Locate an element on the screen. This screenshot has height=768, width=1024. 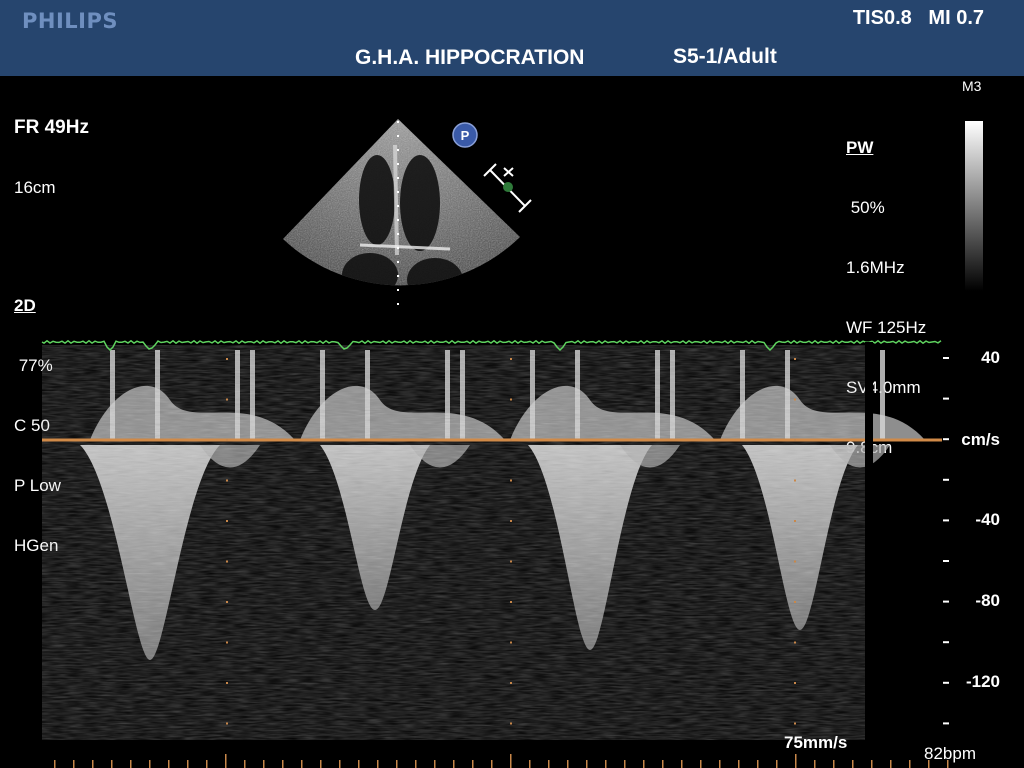
pw-indicator-icon: P is located at coordinates (465, 135).